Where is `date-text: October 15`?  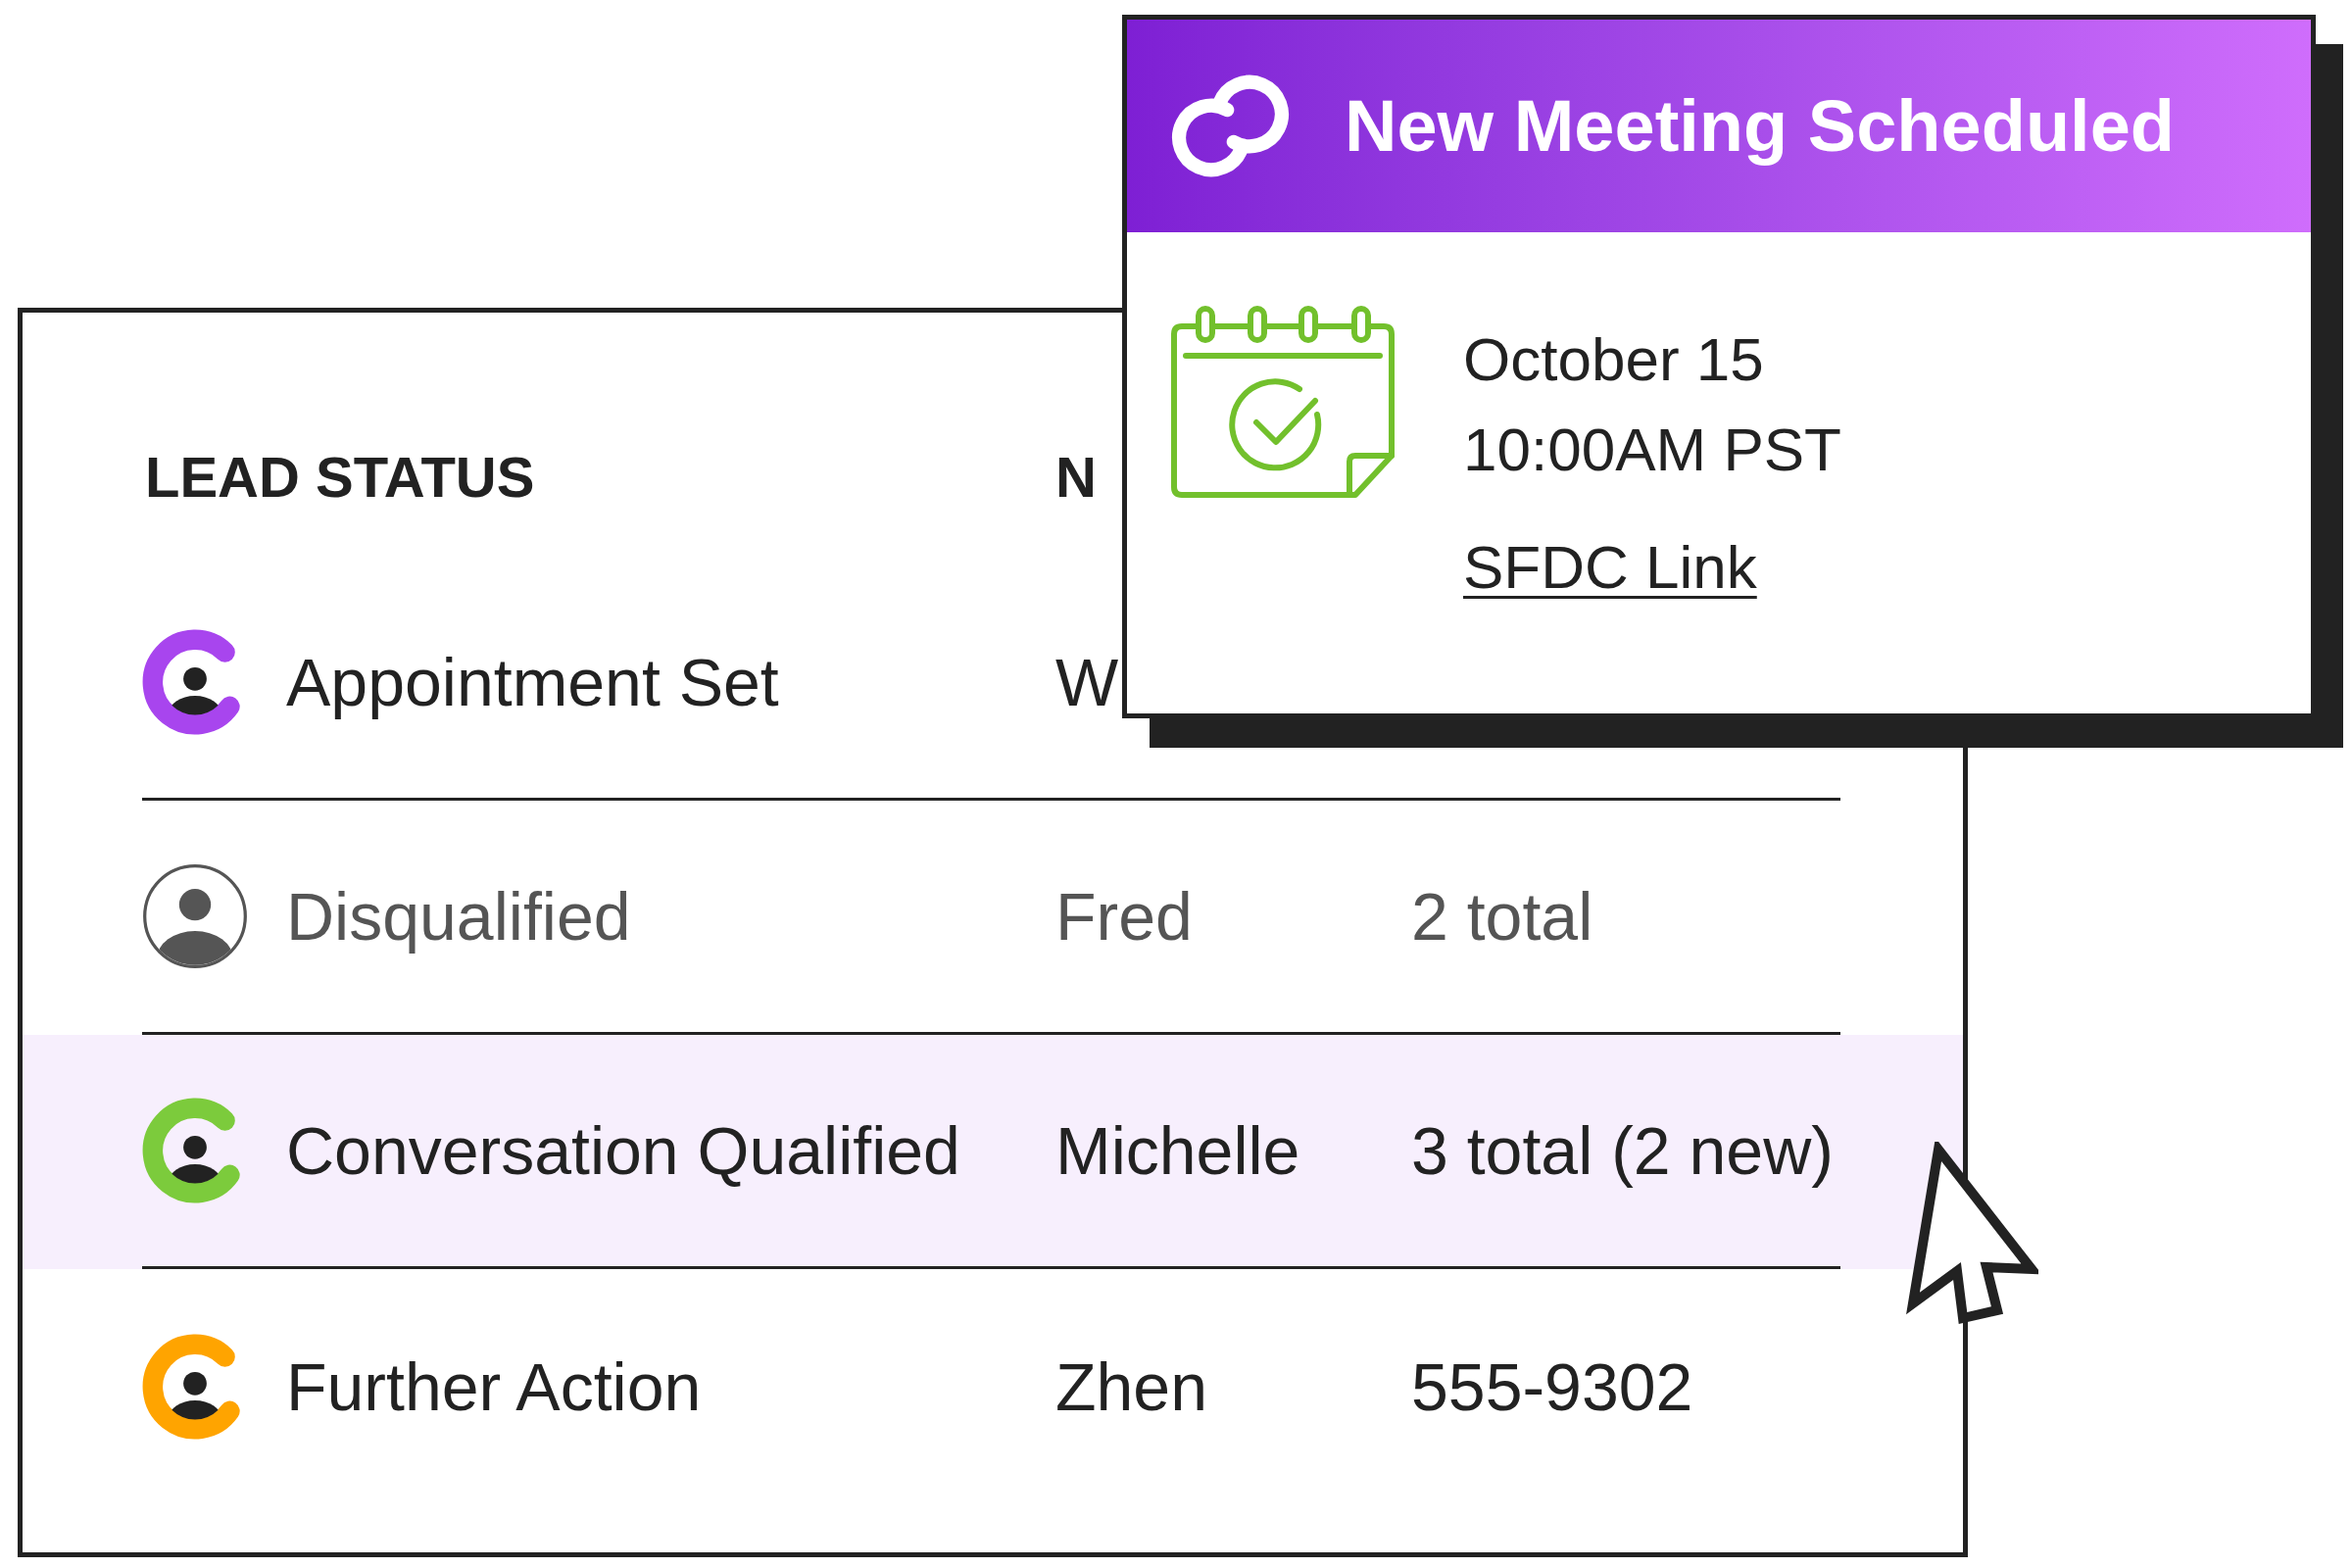
date-text: October 15 is located at coordinates (1613, 359).